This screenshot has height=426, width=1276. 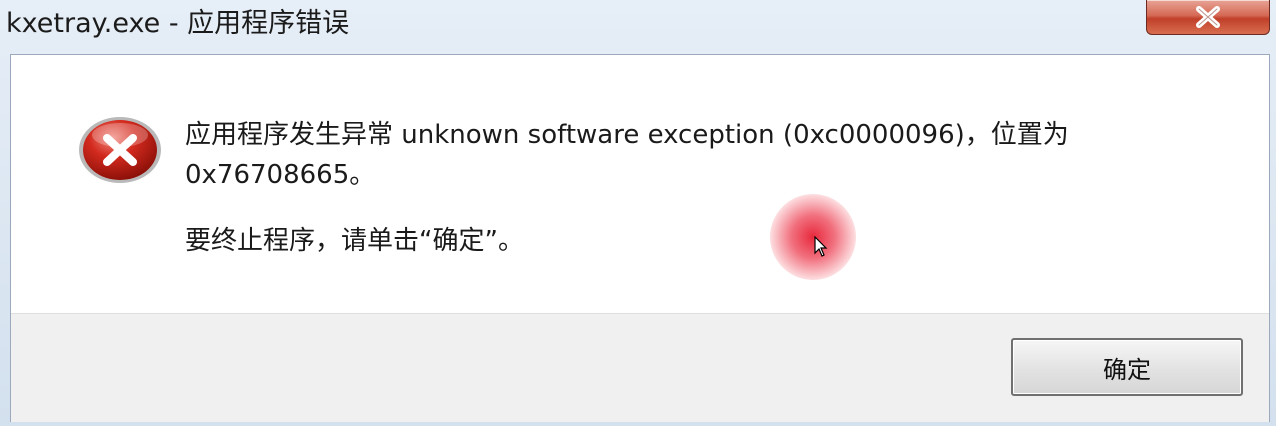 What do you see at coordinates (120, 150) in the screenshot?
I see `error-icon` at bounding box center [120, 150].